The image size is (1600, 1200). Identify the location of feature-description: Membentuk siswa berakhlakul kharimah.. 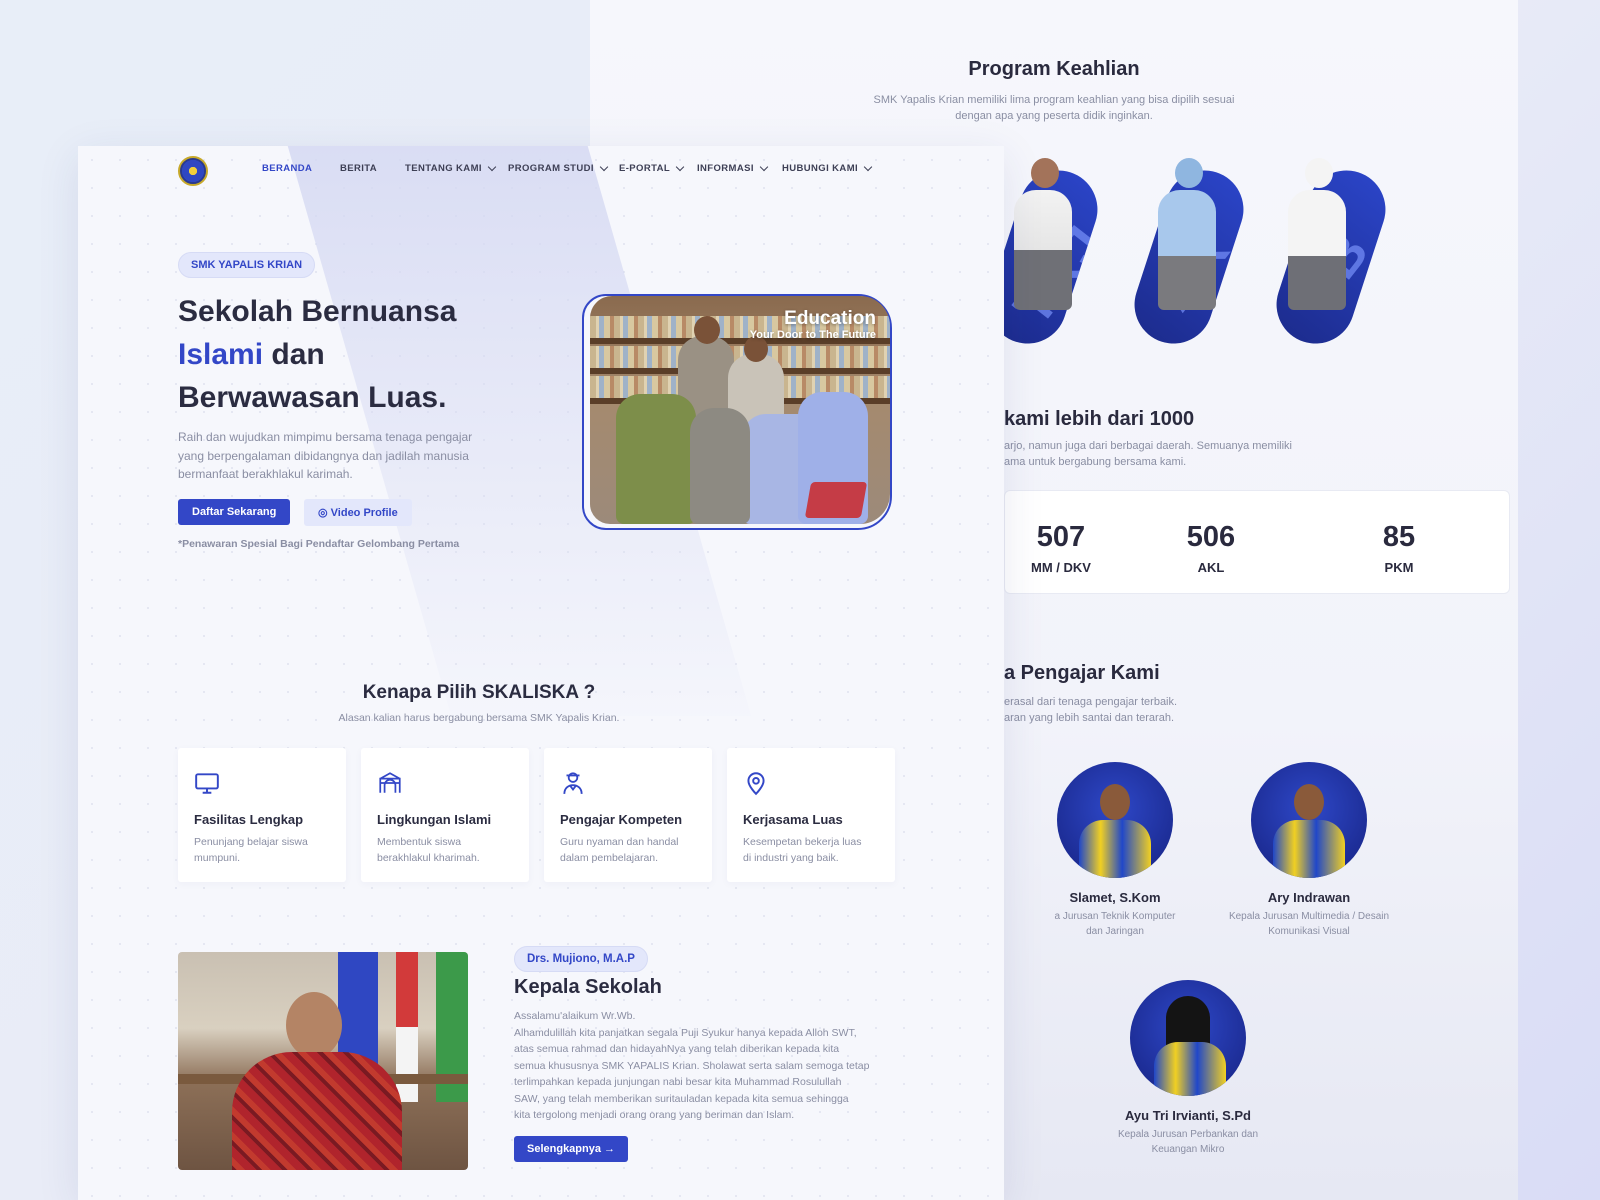
(428, 850).